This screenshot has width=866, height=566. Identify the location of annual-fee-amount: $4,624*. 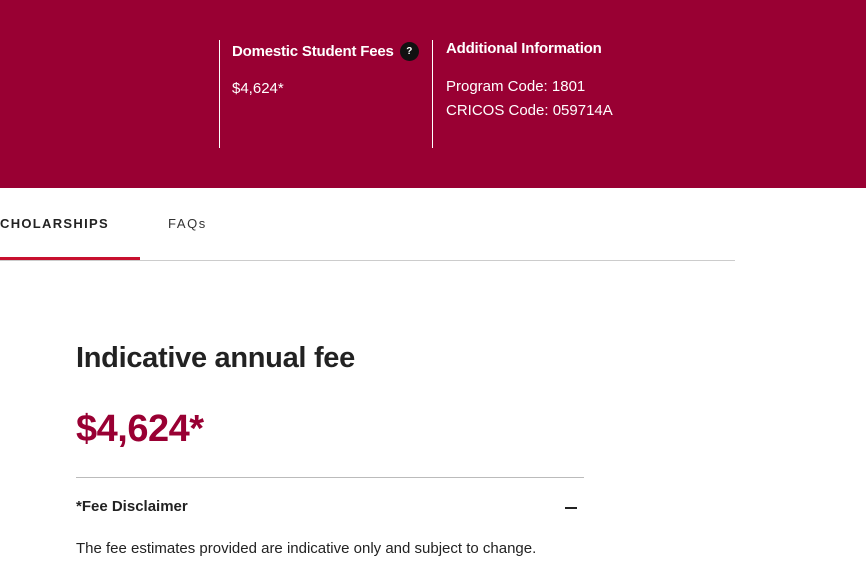
(140, 429).